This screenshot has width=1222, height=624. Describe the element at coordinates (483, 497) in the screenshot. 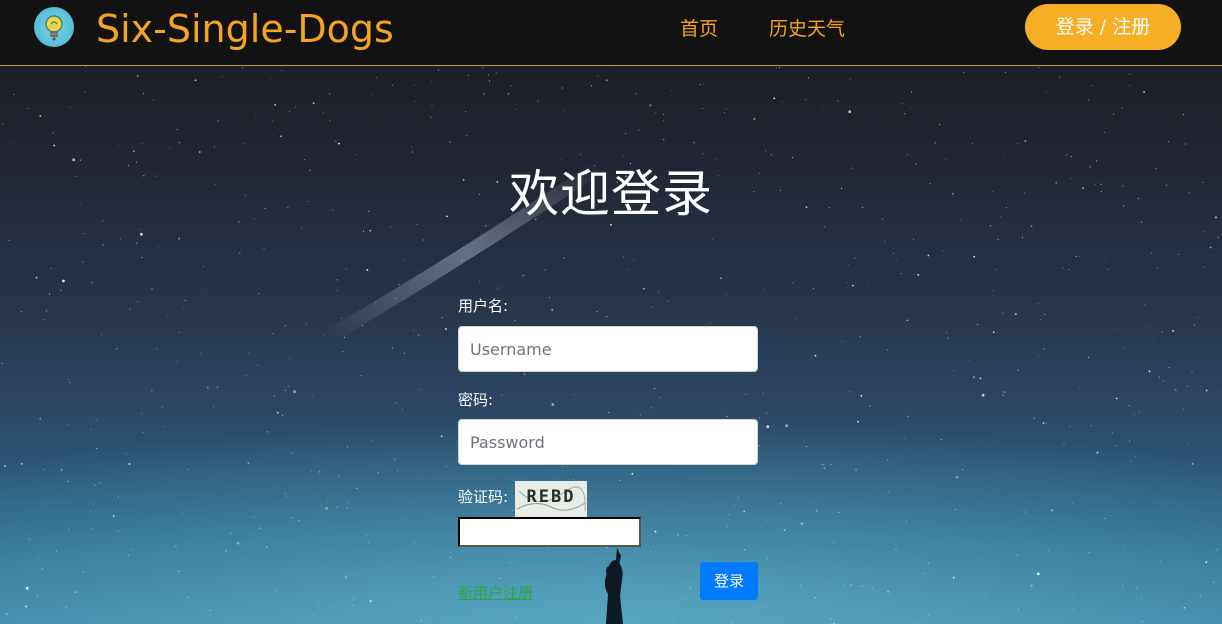

I see `captcha-label: 验证码:` at that location.